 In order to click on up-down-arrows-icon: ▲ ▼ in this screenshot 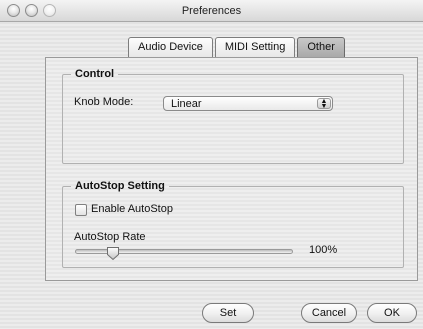, I will do `click(324, 104)`.